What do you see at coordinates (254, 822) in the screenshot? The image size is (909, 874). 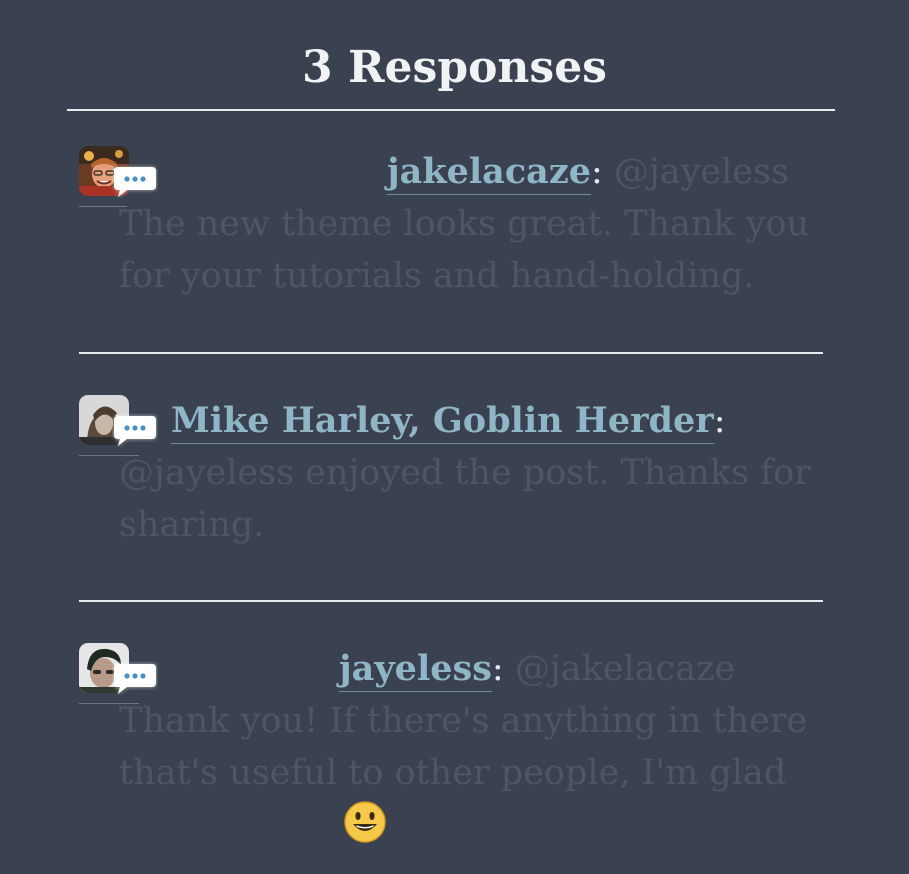 I see `smiling-face-icon` at bounding box center [254, 822].